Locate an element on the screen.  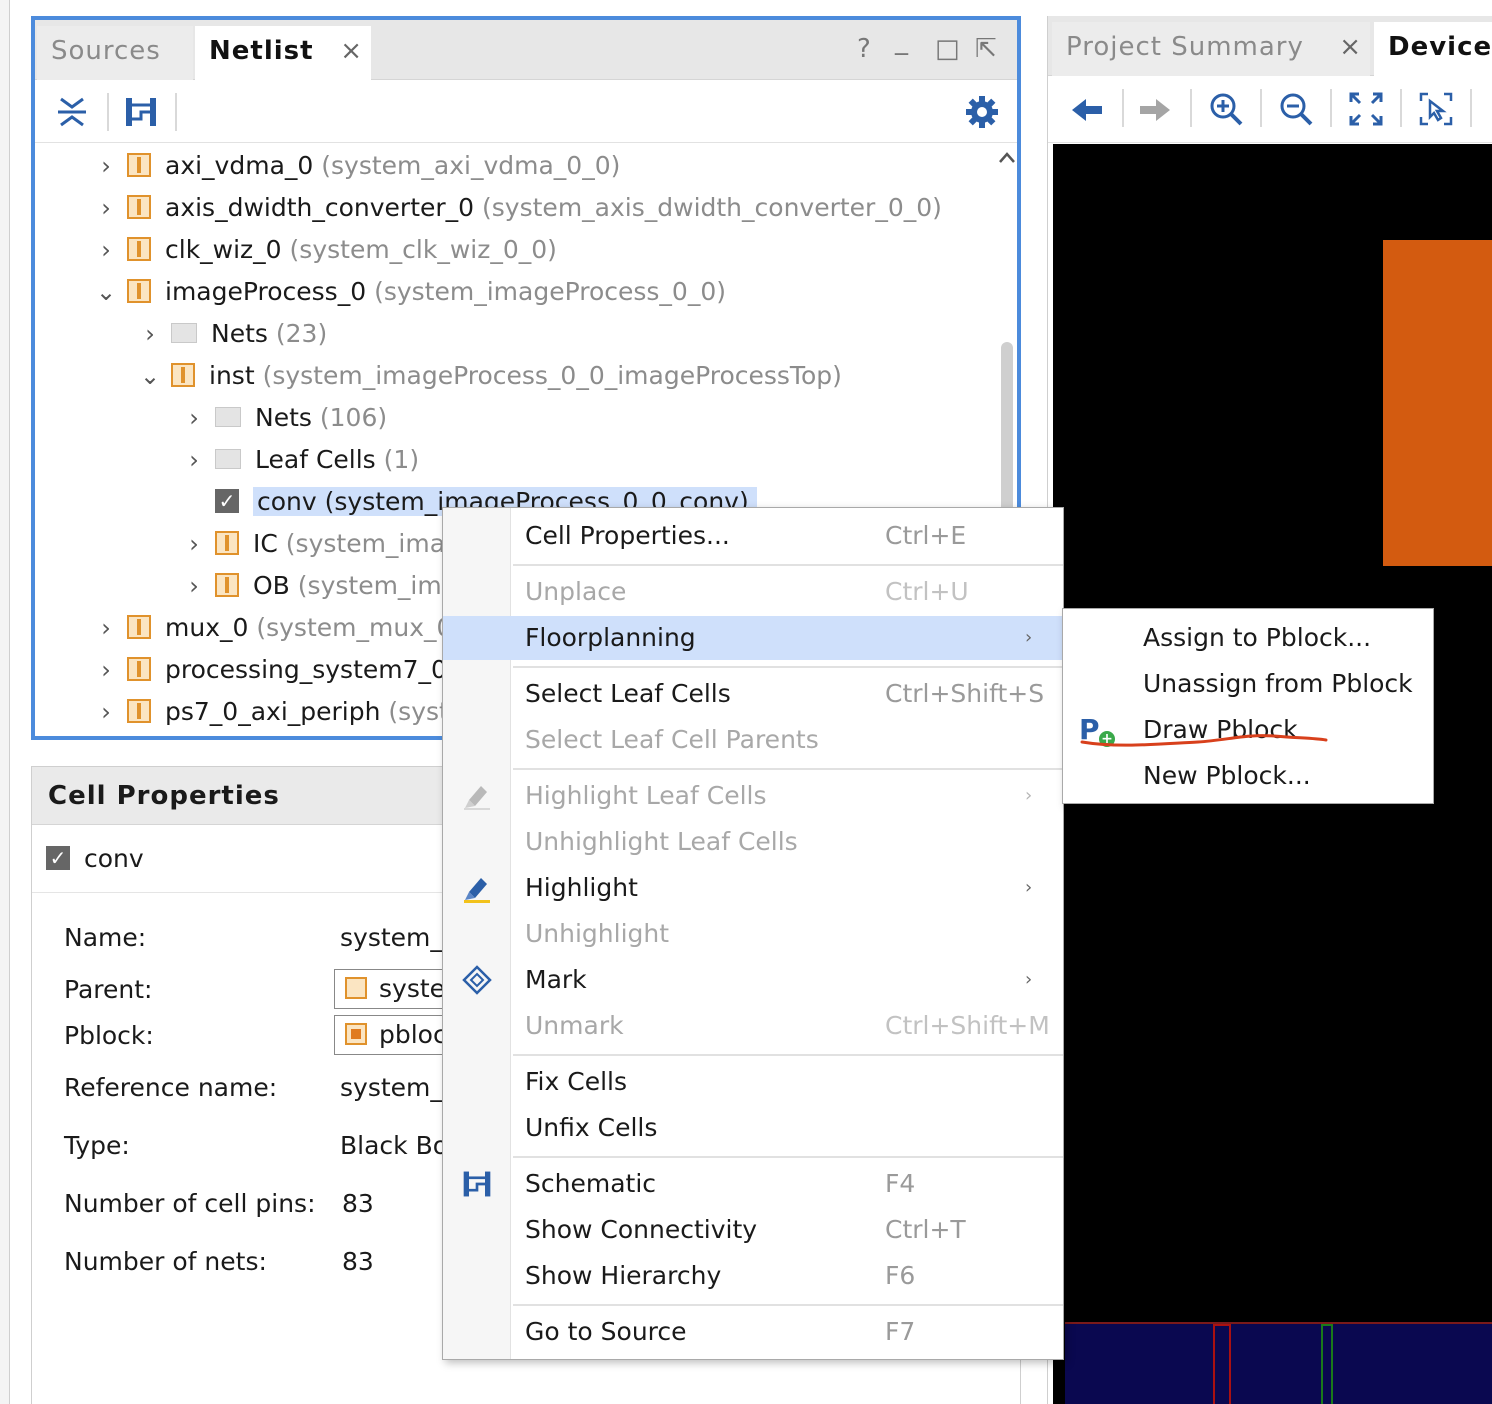
menu-item-select-leaf-cells: Select Leaf Cells Ctrl+Shift+S is located at coordinates (753, 694).